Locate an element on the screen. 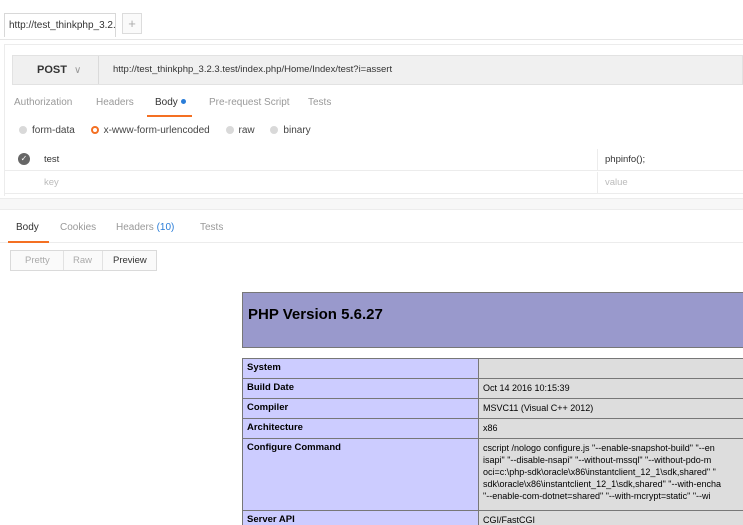 The image size is (743, 525). response-tab-headers: Headers (10) is located at coordinates (145, 227).